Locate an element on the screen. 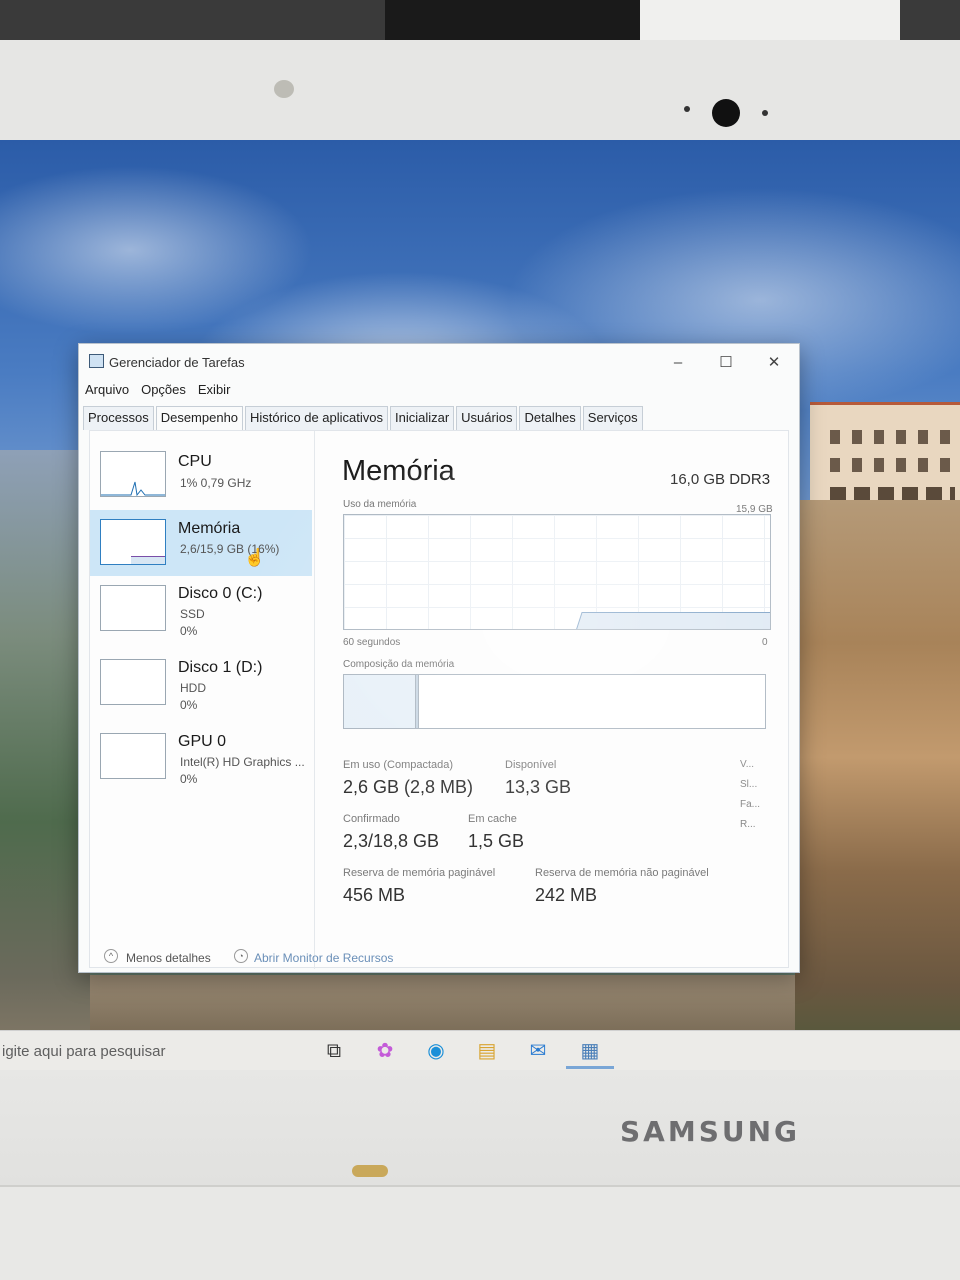 Image resolution: width=960 pixels, height=1280 pixels. task-view-icon: ⧉ is located at coordinates (334, 1051).